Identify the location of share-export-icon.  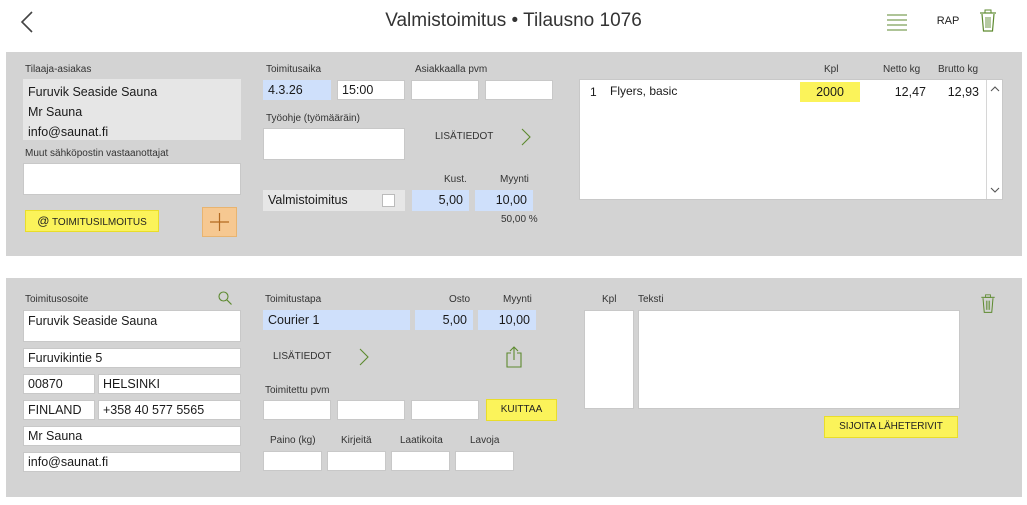
(514, 357).